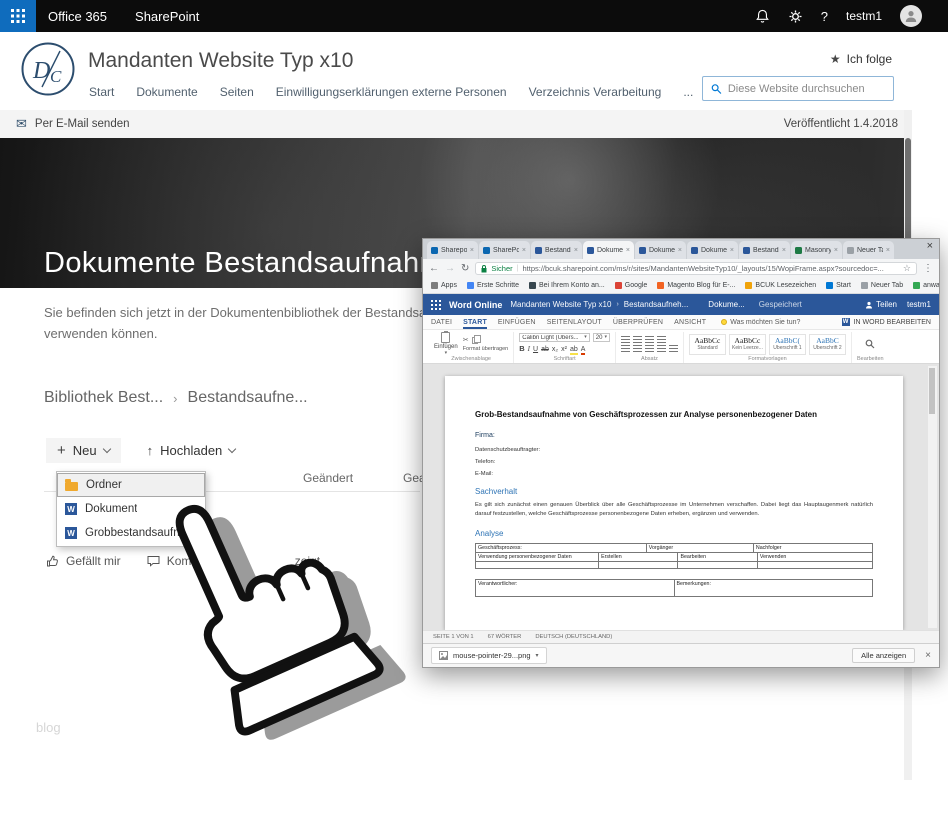  Describe the element at coordinates (827, 344) in the screenshot. I see `style-chip-heading2: AaBbC Überschrift 2` at that location.